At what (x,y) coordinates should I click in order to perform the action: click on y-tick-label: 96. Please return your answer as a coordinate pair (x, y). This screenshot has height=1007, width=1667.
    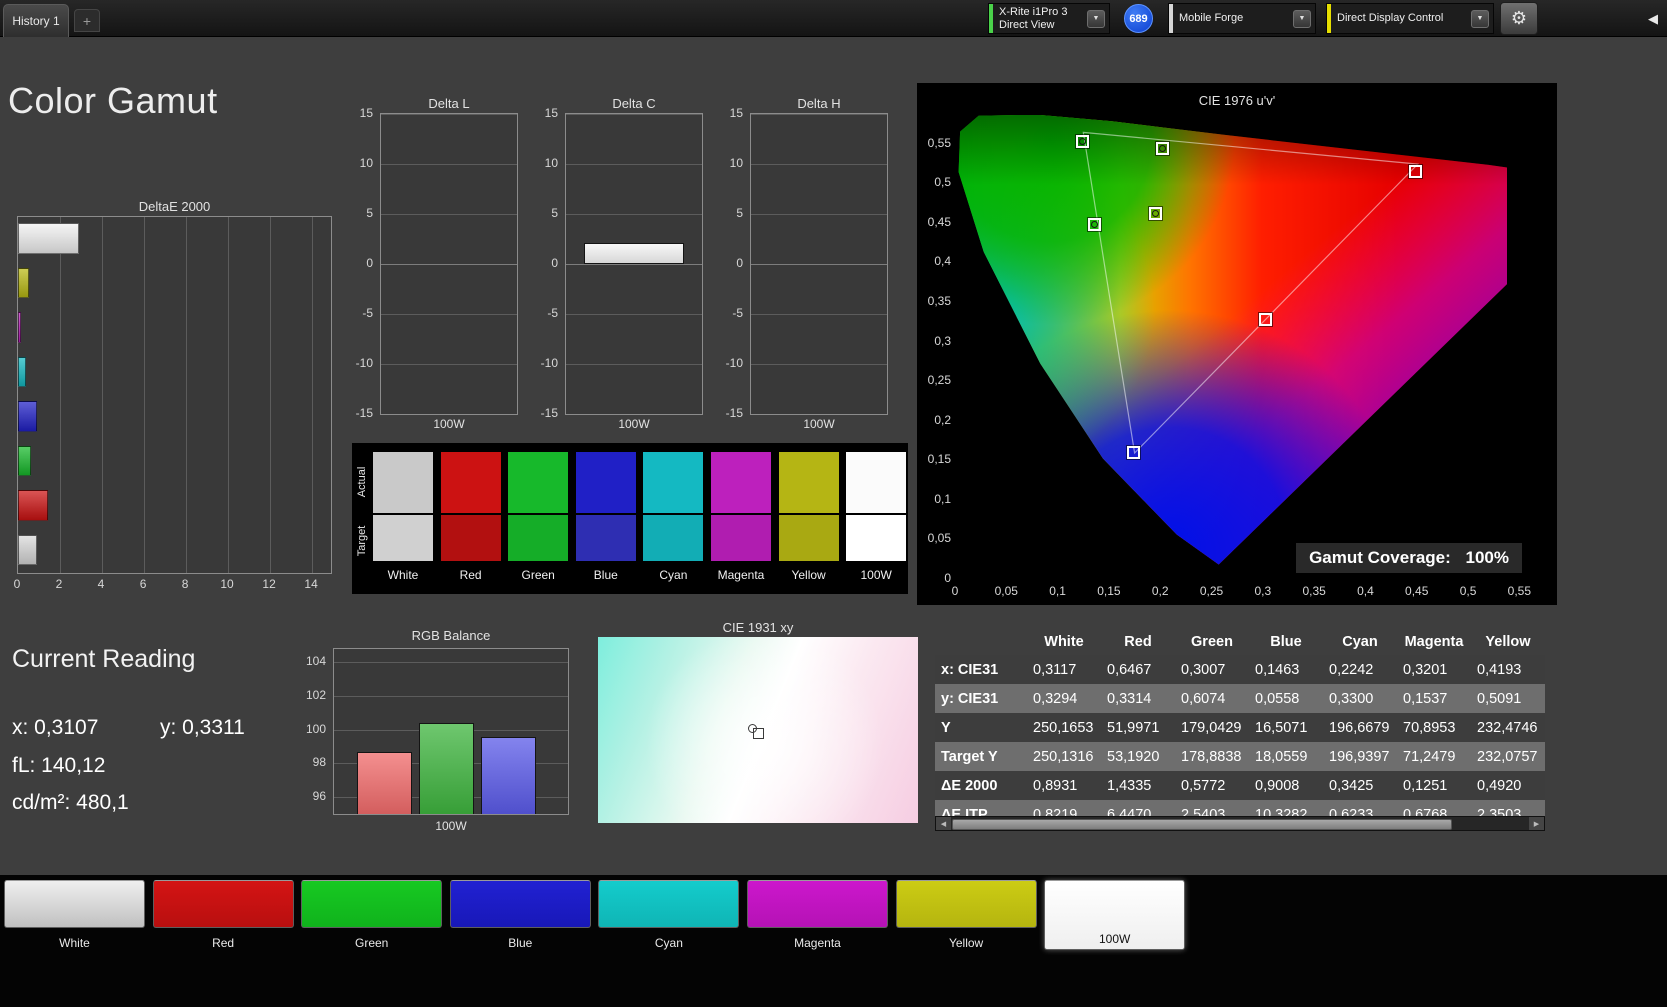
    Looking at the image, I should click on (319, 796).